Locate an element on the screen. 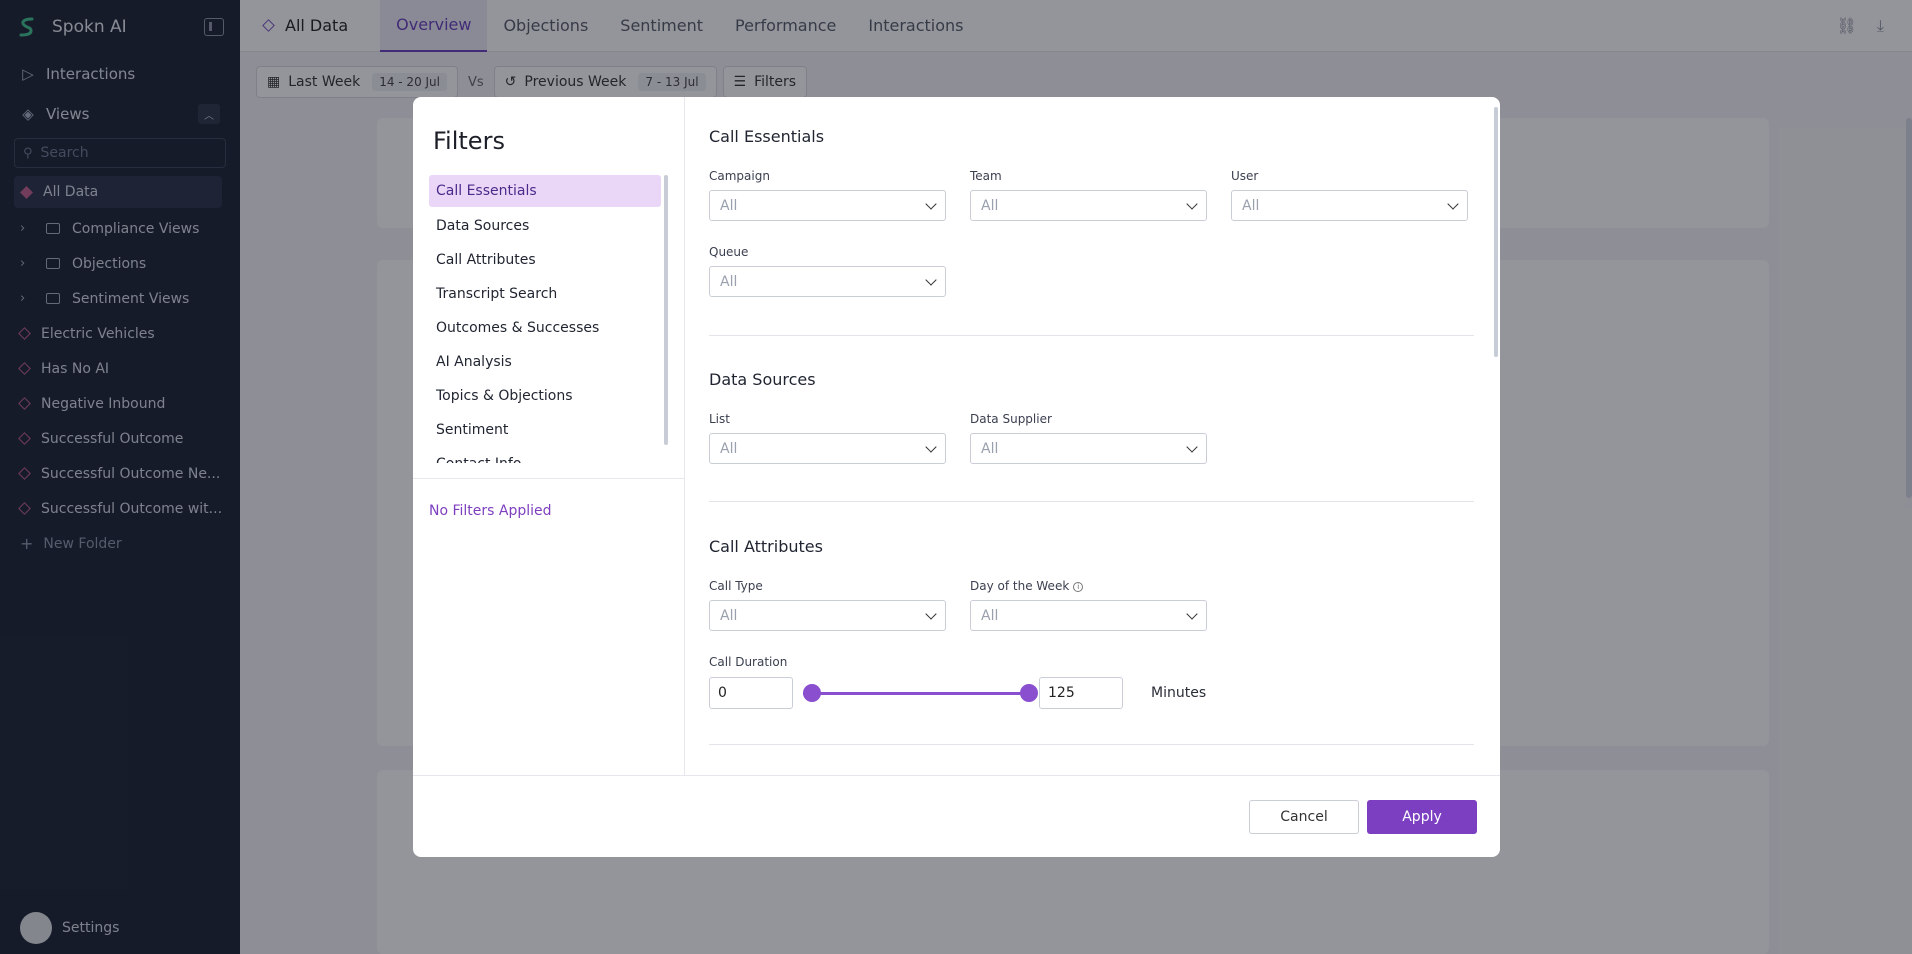  category-contact-info: Contact Info is located at coordinates (545, 455).